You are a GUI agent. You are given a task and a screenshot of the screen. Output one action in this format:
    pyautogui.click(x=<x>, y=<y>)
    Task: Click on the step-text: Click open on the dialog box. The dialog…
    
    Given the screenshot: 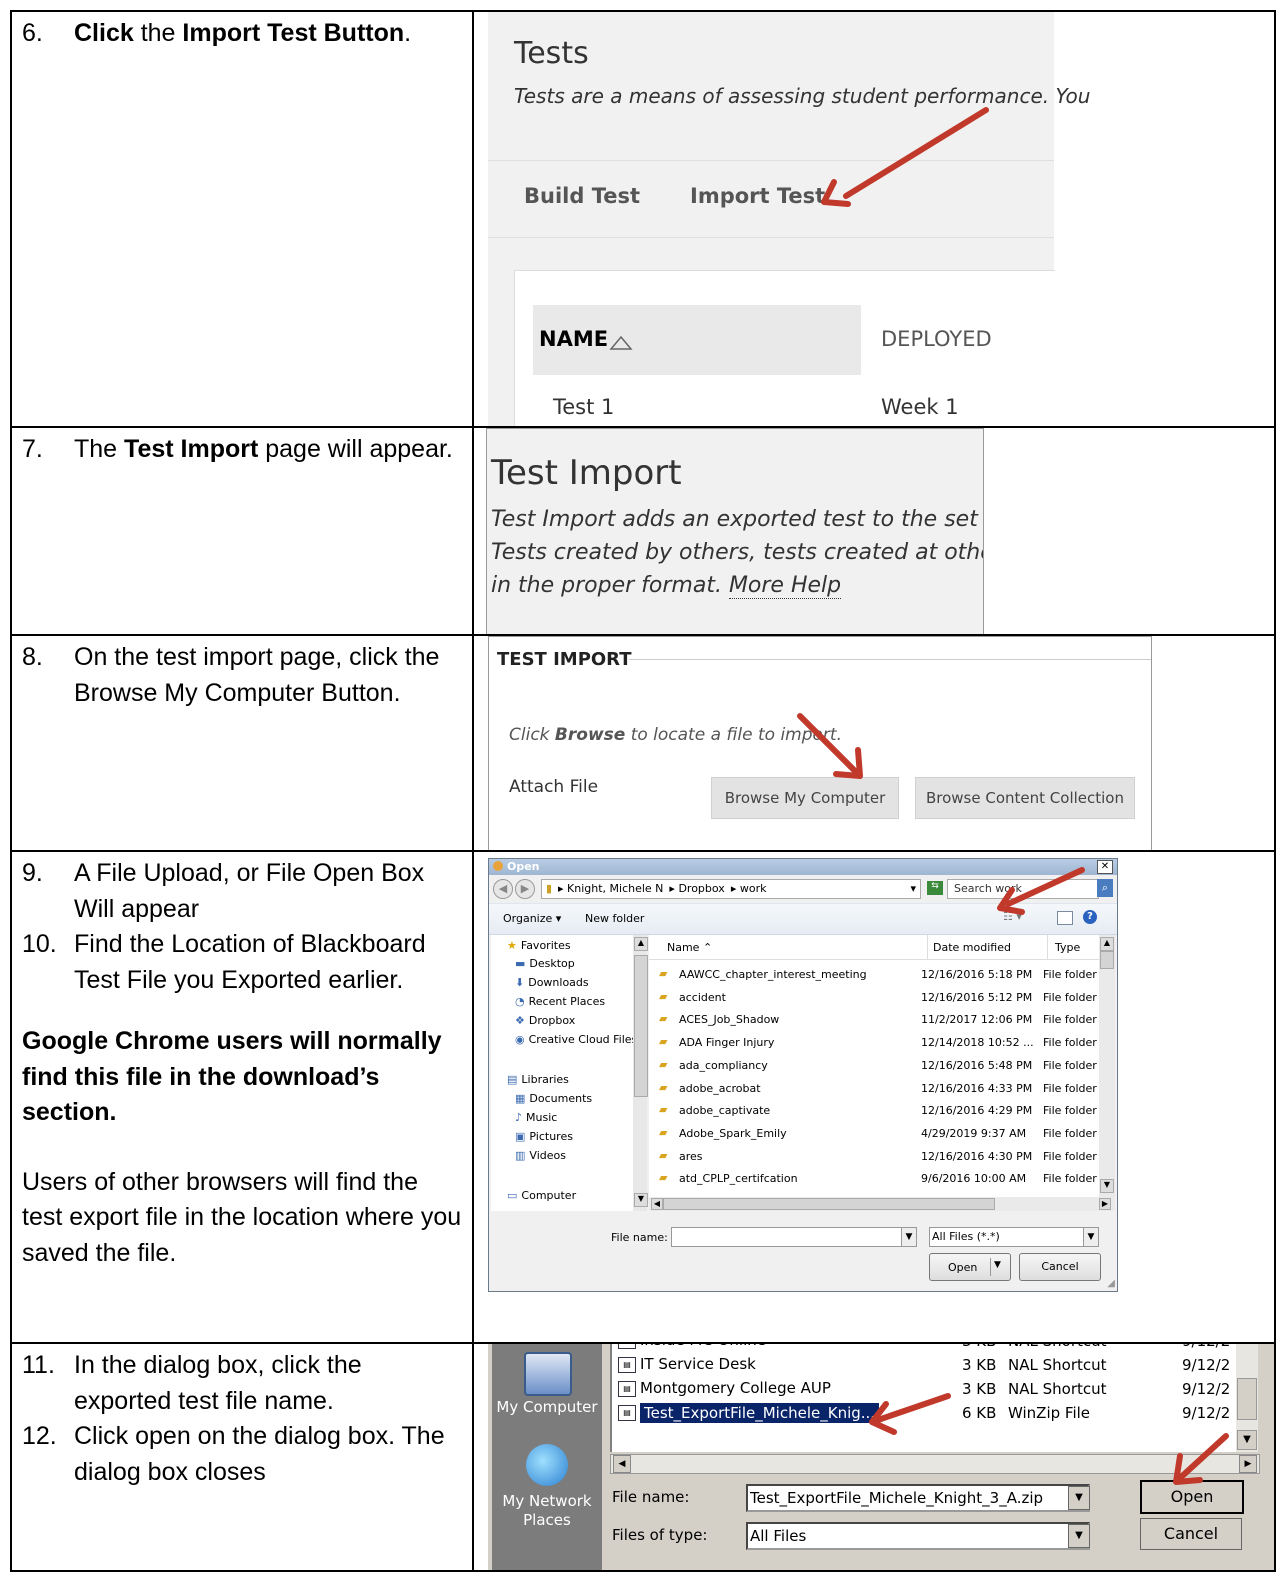 What is the action you would take?
    pyautogui.click(x=259, y=1454)
    